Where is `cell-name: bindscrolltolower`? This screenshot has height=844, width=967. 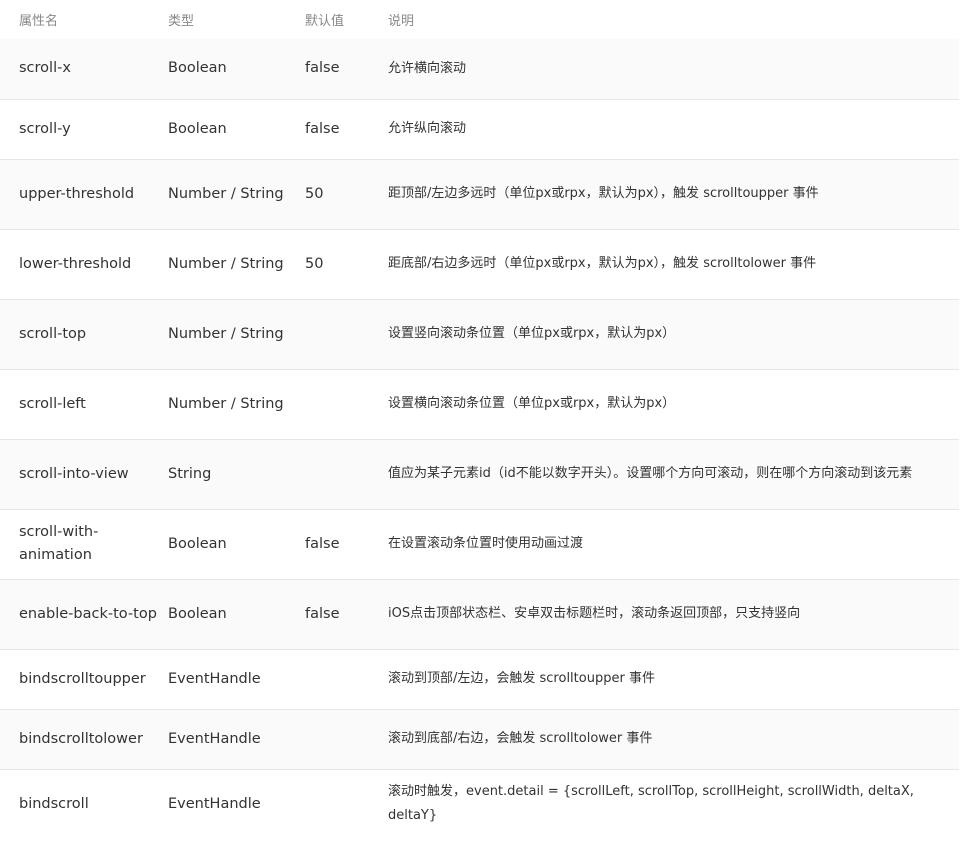
cell-name: bindscrolltolower is located at coordinates (81, 738).